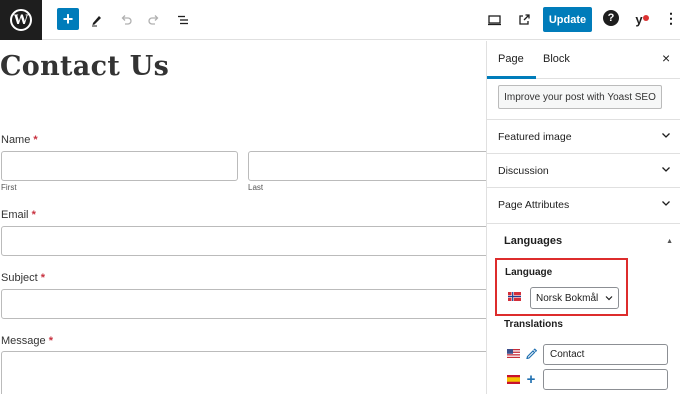 The image size is (680, 394). What do you see at coordinates (18, 215) in the screenshot?
I see `email-field-label: Email *` at bounding box center [18, 215].